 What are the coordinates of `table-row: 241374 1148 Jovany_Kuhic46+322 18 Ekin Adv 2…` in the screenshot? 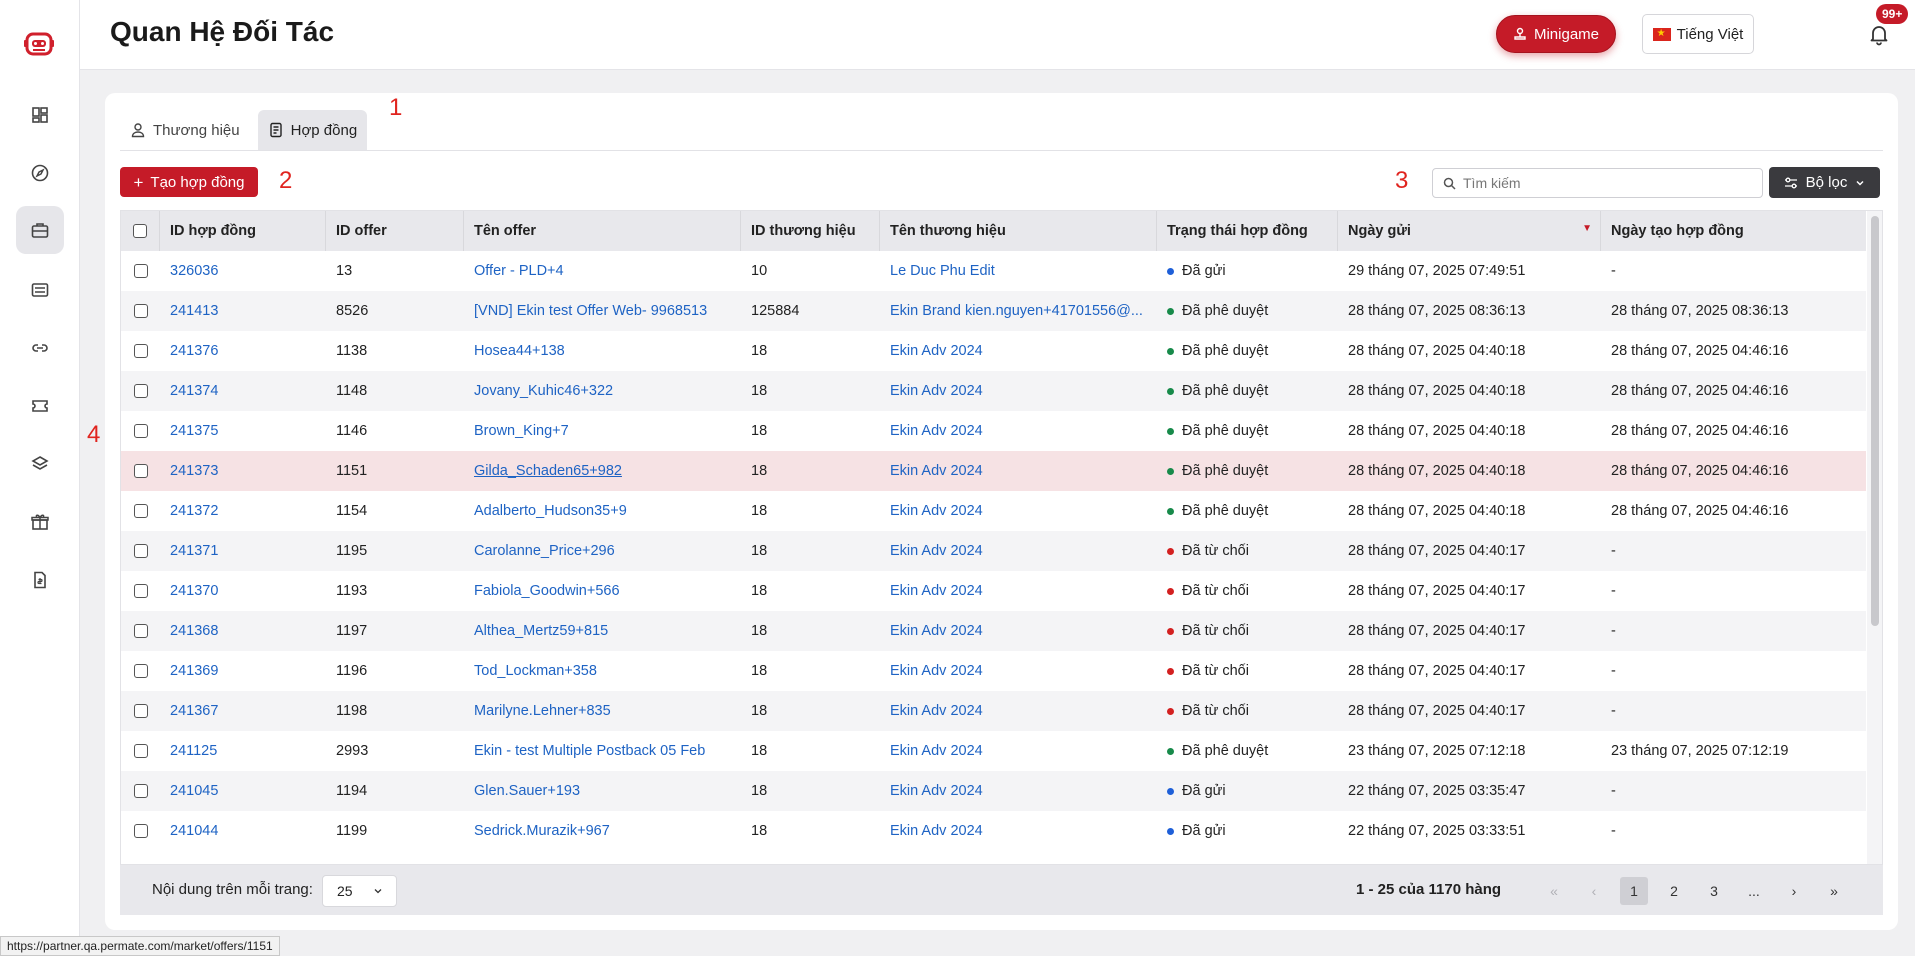 It's located at (993, 391).